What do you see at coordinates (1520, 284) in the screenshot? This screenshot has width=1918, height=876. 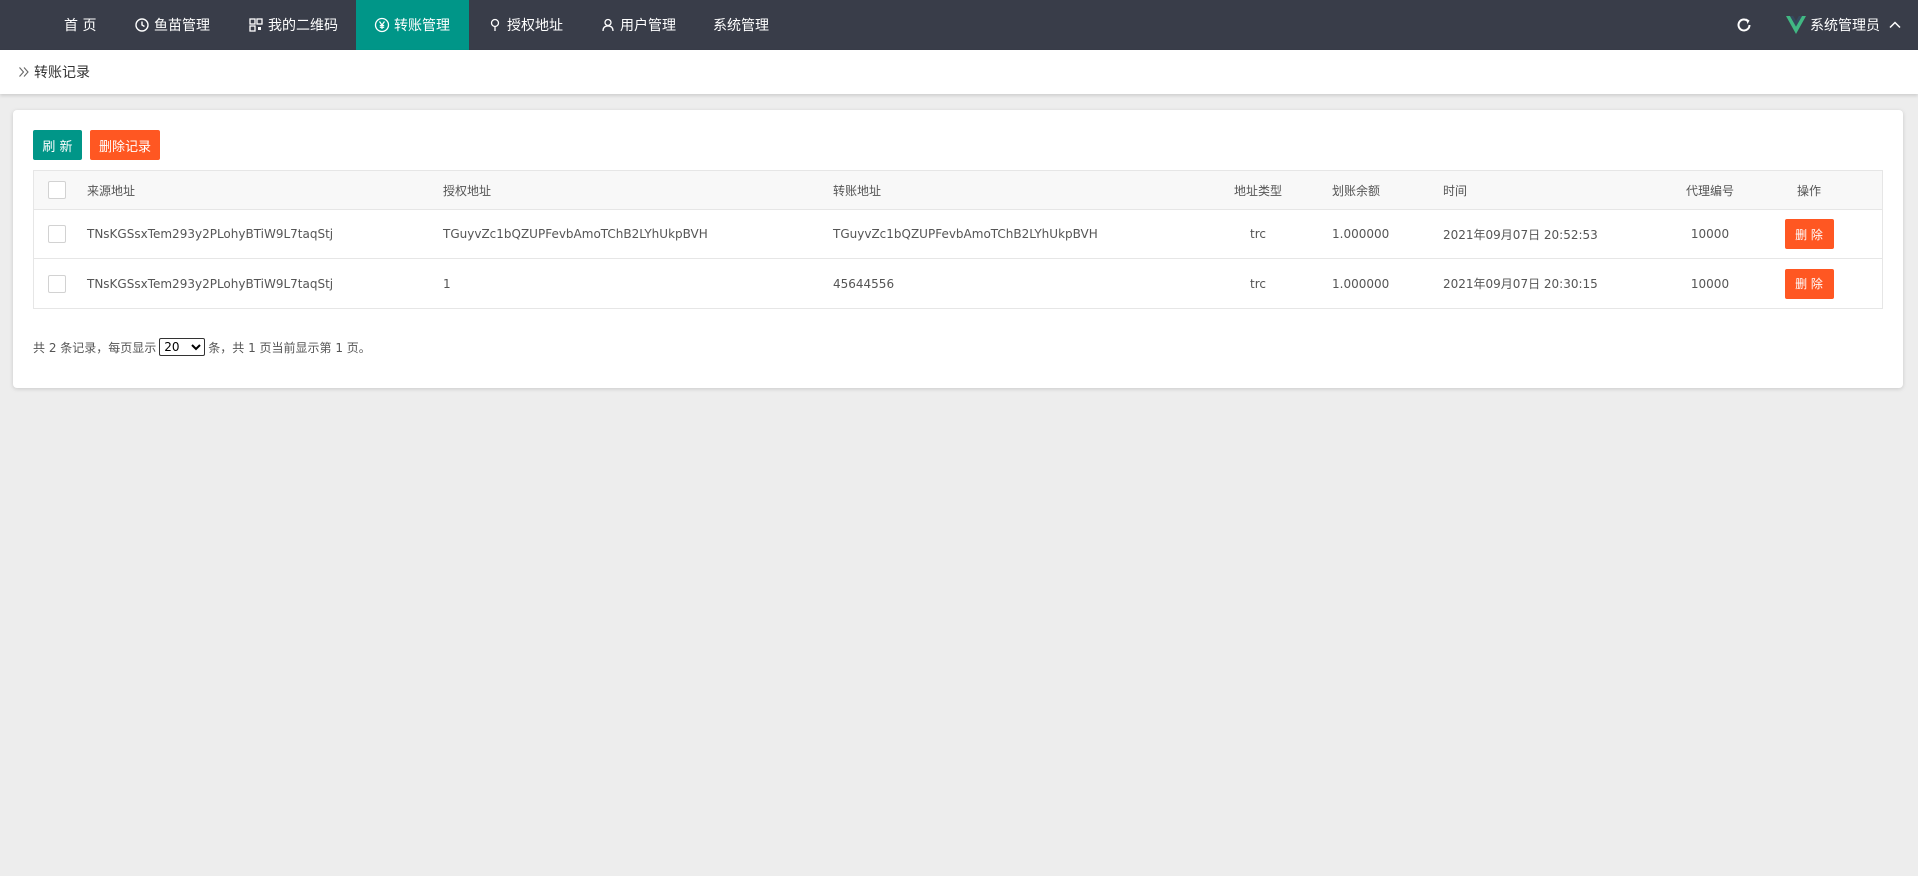 I see `cell-time: 2021年09月07日 20:30:15` at bounding box center [1520, 284].